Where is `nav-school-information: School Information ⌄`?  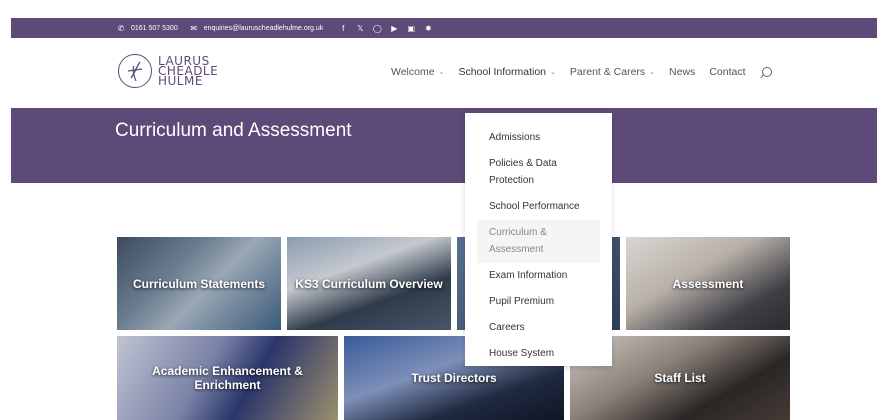
nav-school-information: School Information ⌄ is located at coordinates (506, 72).